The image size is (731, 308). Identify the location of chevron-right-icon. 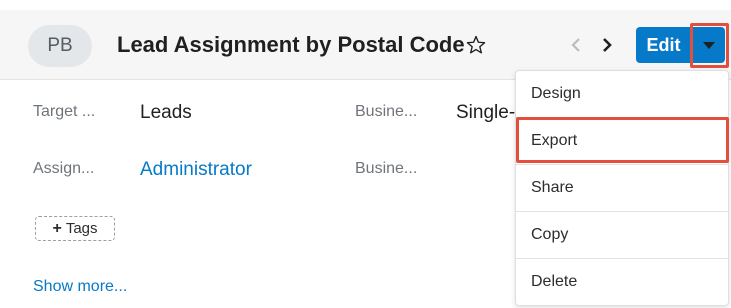
(607, 45).